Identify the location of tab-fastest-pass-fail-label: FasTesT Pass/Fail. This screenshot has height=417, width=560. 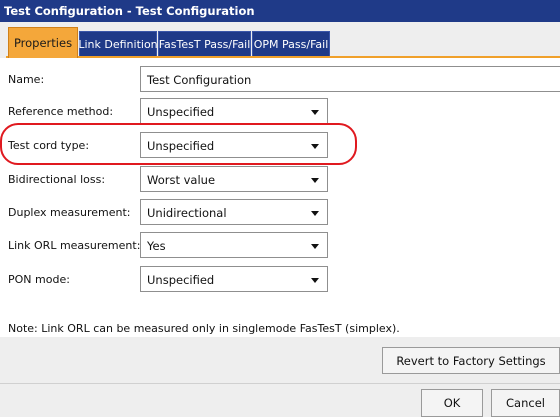
(204, 44).